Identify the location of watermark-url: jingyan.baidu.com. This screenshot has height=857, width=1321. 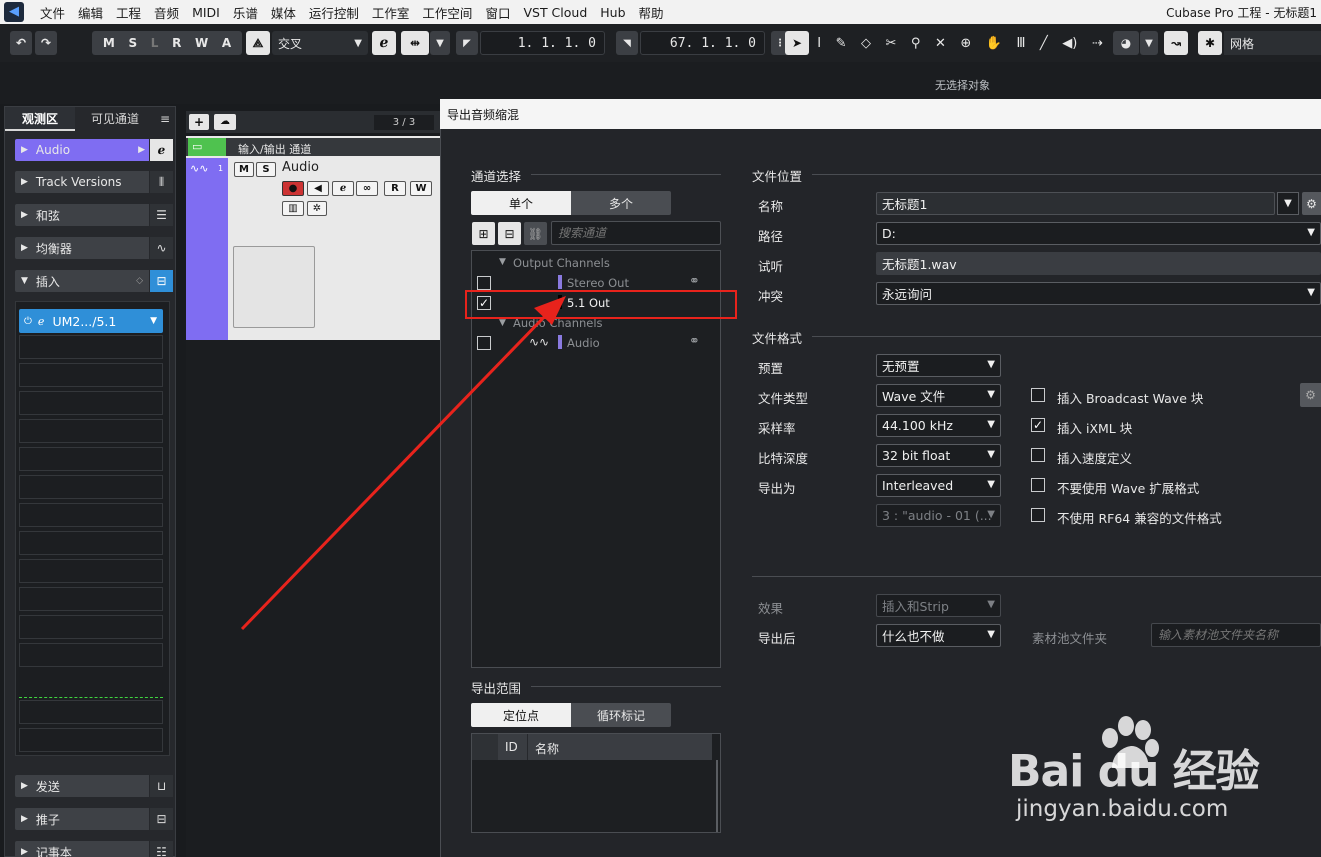
(1122, 809).